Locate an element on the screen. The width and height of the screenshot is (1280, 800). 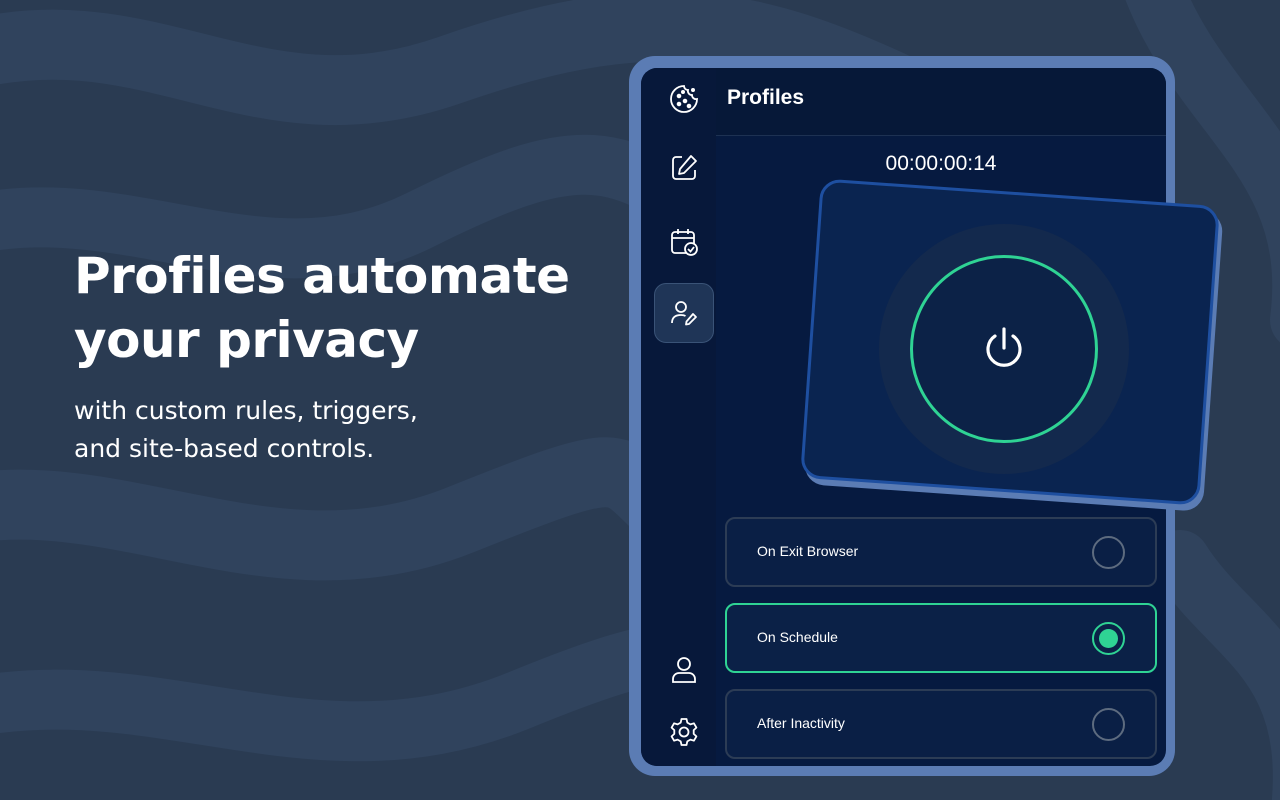
sidebar-item-profiles is located at coordinates (684, 313).